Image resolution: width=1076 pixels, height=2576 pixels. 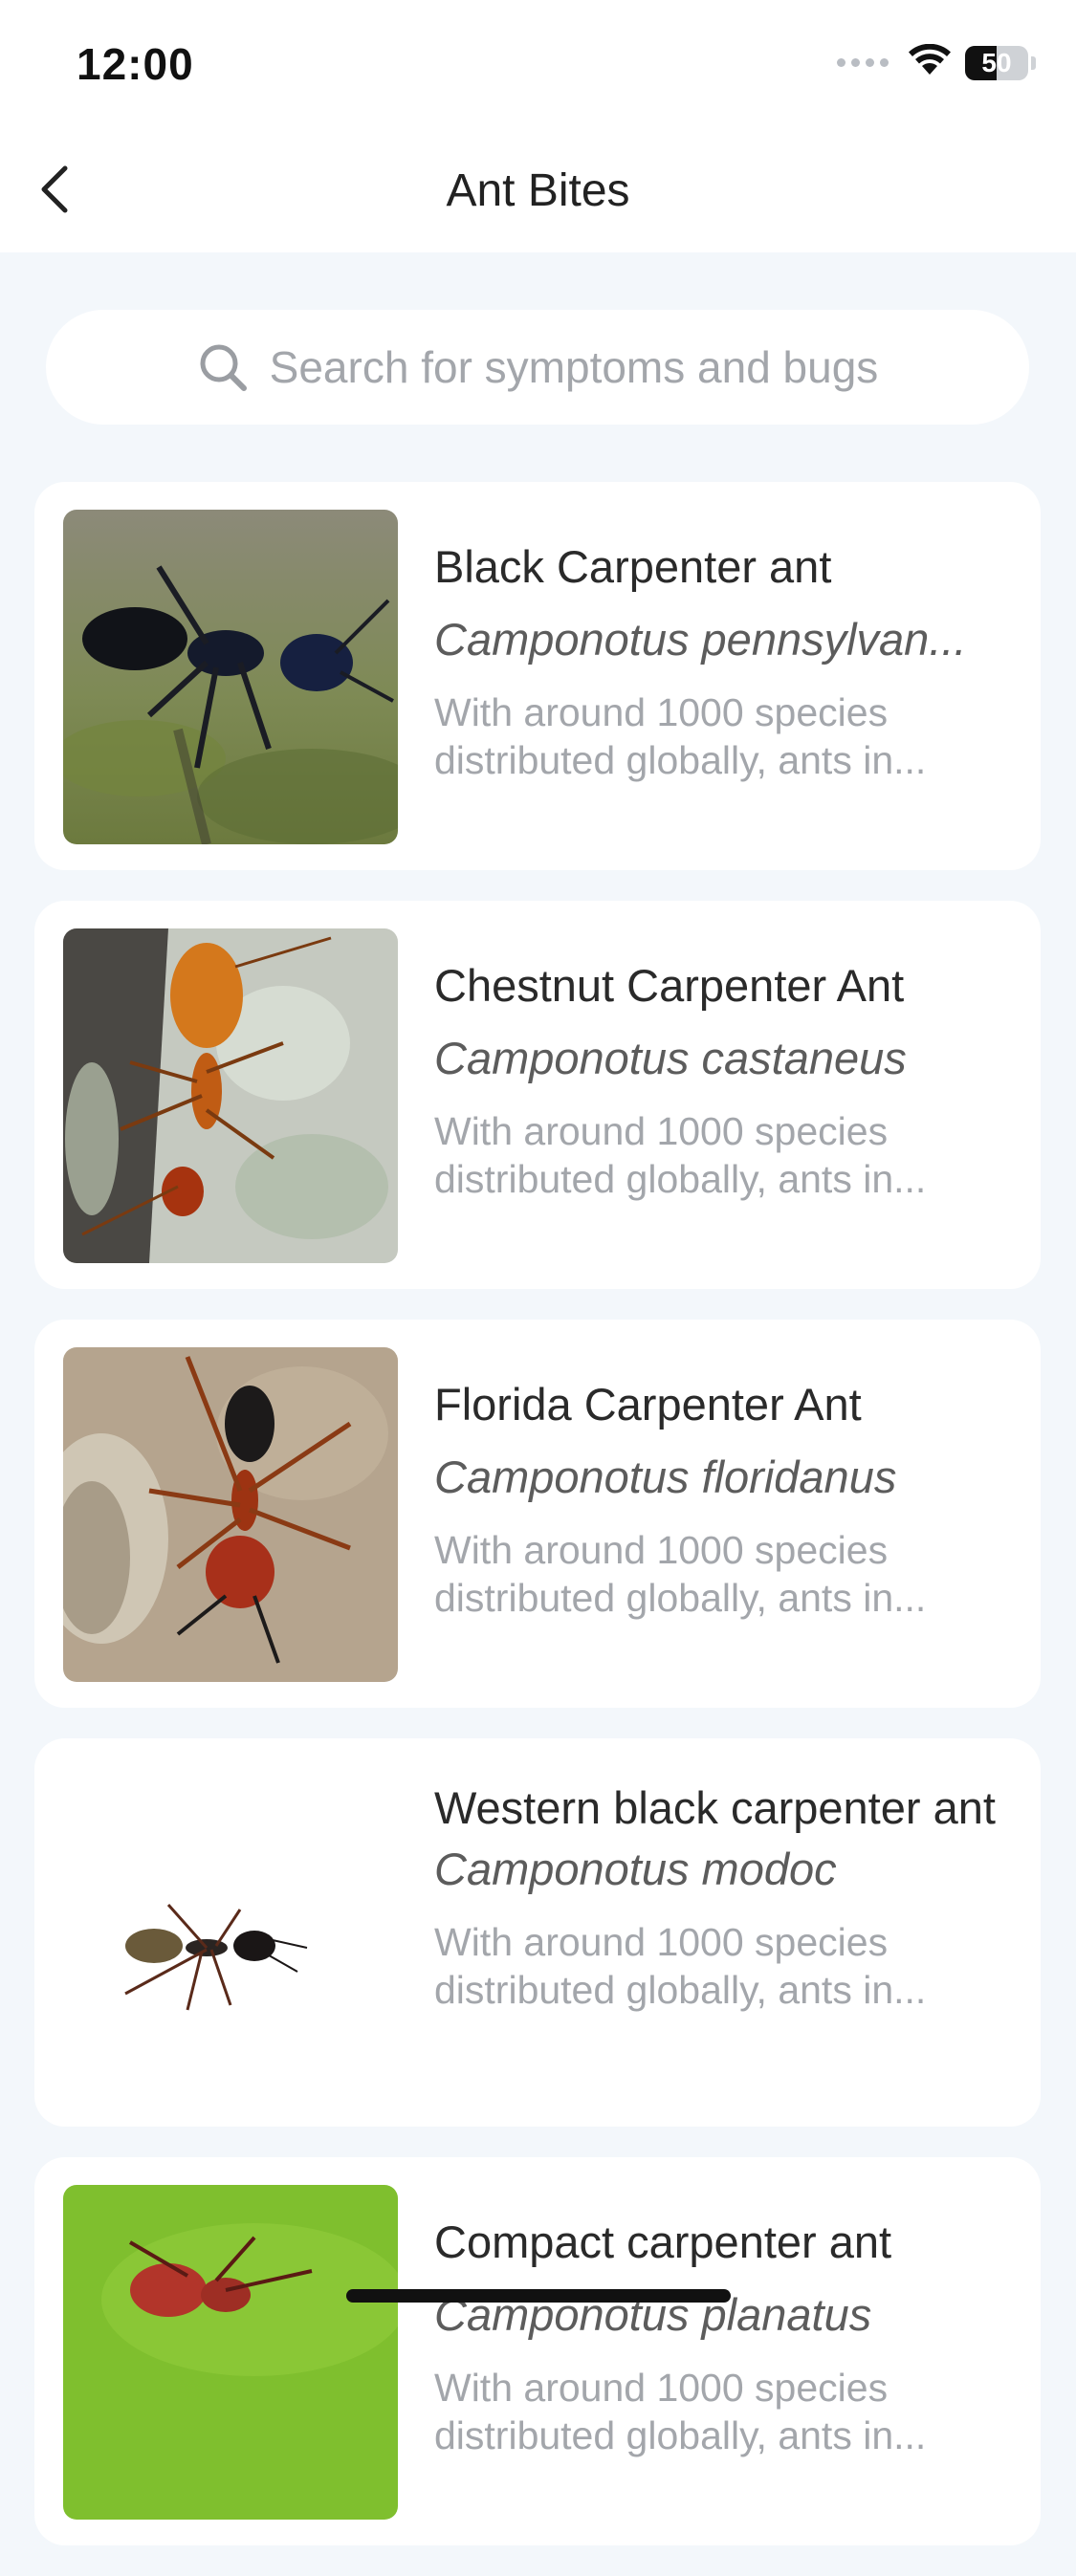 I want to click on battery-percent: 50, so click(x=996, y=62).